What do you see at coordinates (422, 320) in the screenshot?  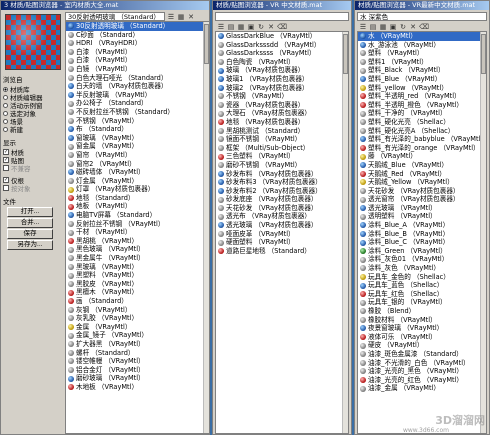 I see `list-item: 橡胶材料 （VRayMtl）` at bounding box center [422, 320].